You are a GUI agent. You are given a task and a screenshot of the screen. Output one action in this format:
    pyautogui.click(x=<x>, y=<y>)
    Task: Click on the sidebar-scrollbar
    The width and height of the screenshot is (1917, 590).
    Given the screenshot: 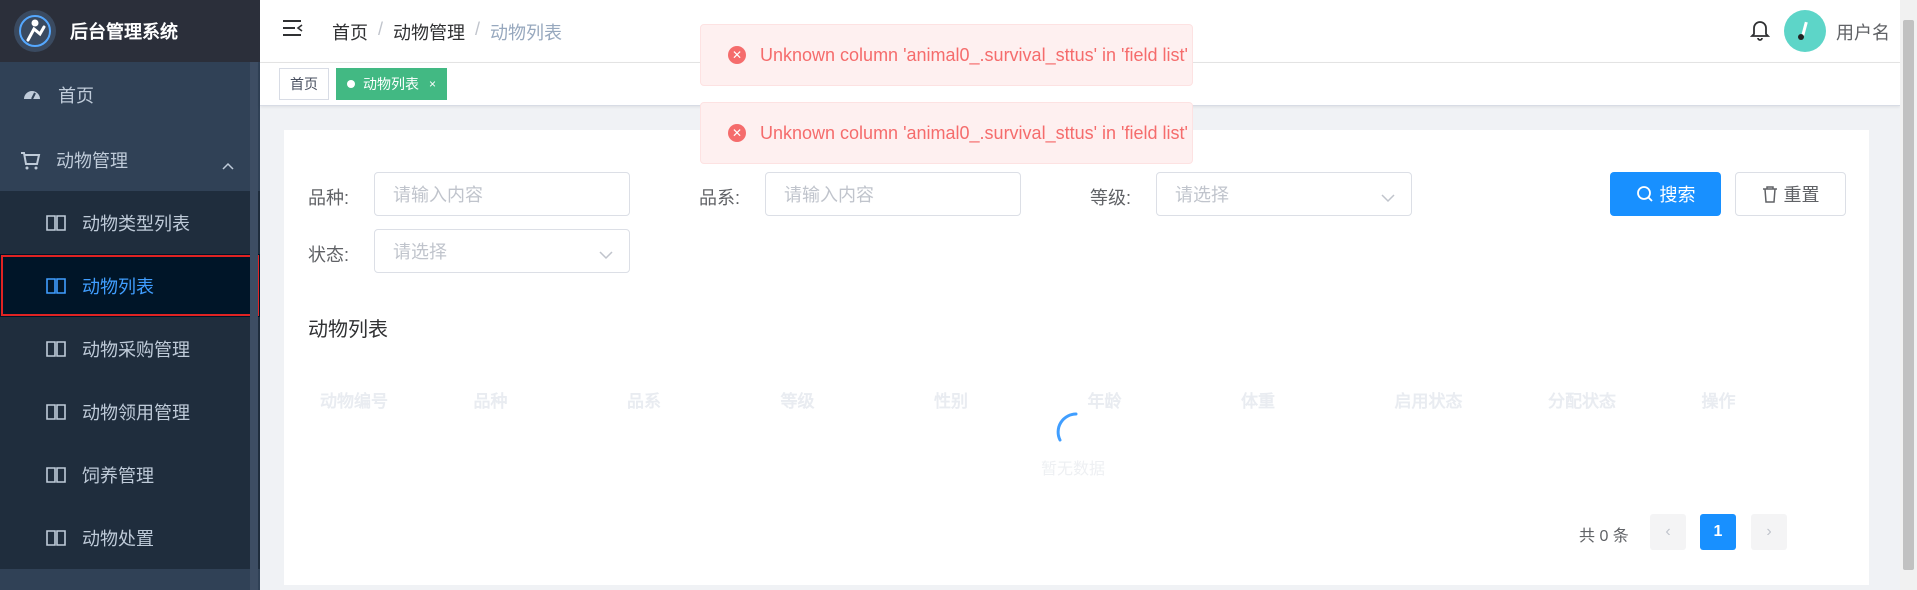 What is the action you would take?
    pyautogui.click(x=254, y=326)
    